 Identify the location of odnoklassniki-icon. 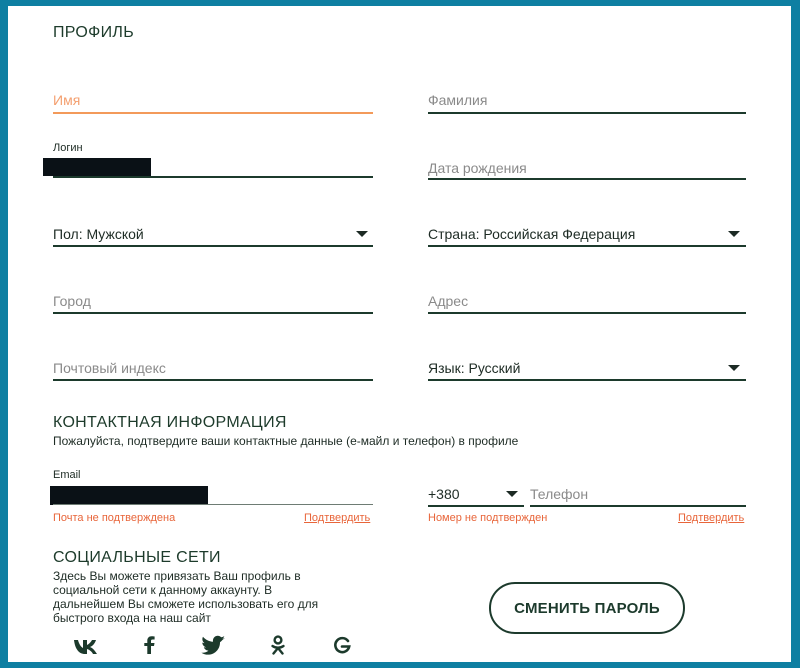
(278, 645).